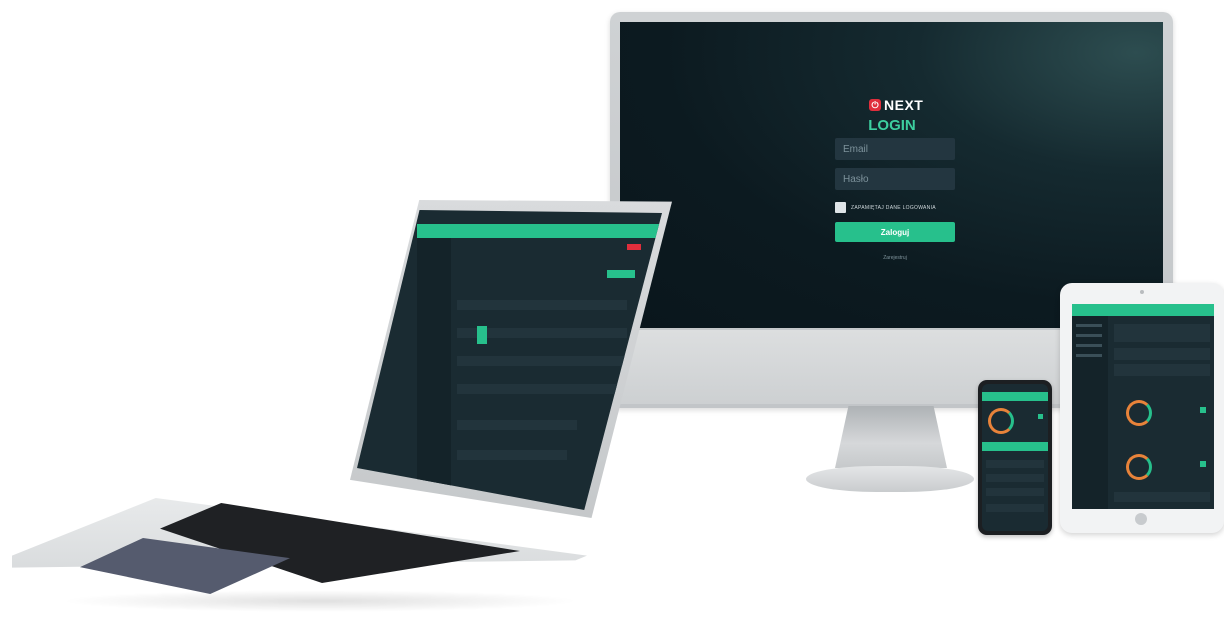  I want to click on brand-logo: ⏻ NEXT, so click(899, 105).